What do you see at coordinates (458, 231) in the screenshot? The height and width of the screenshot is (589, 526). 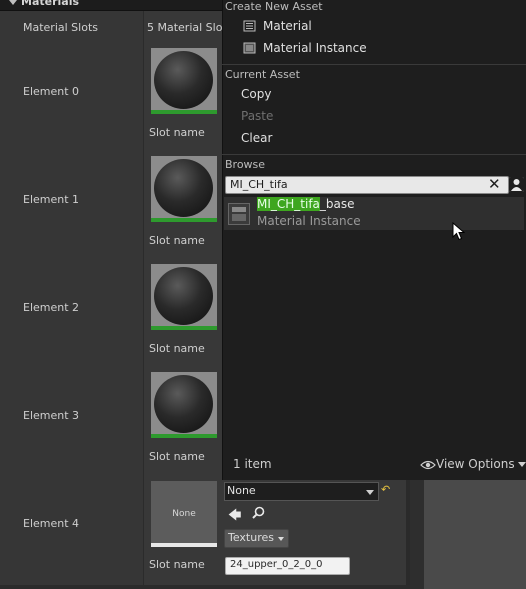 I see `mouse-cursor-icon` at bounding box center [458, 231].